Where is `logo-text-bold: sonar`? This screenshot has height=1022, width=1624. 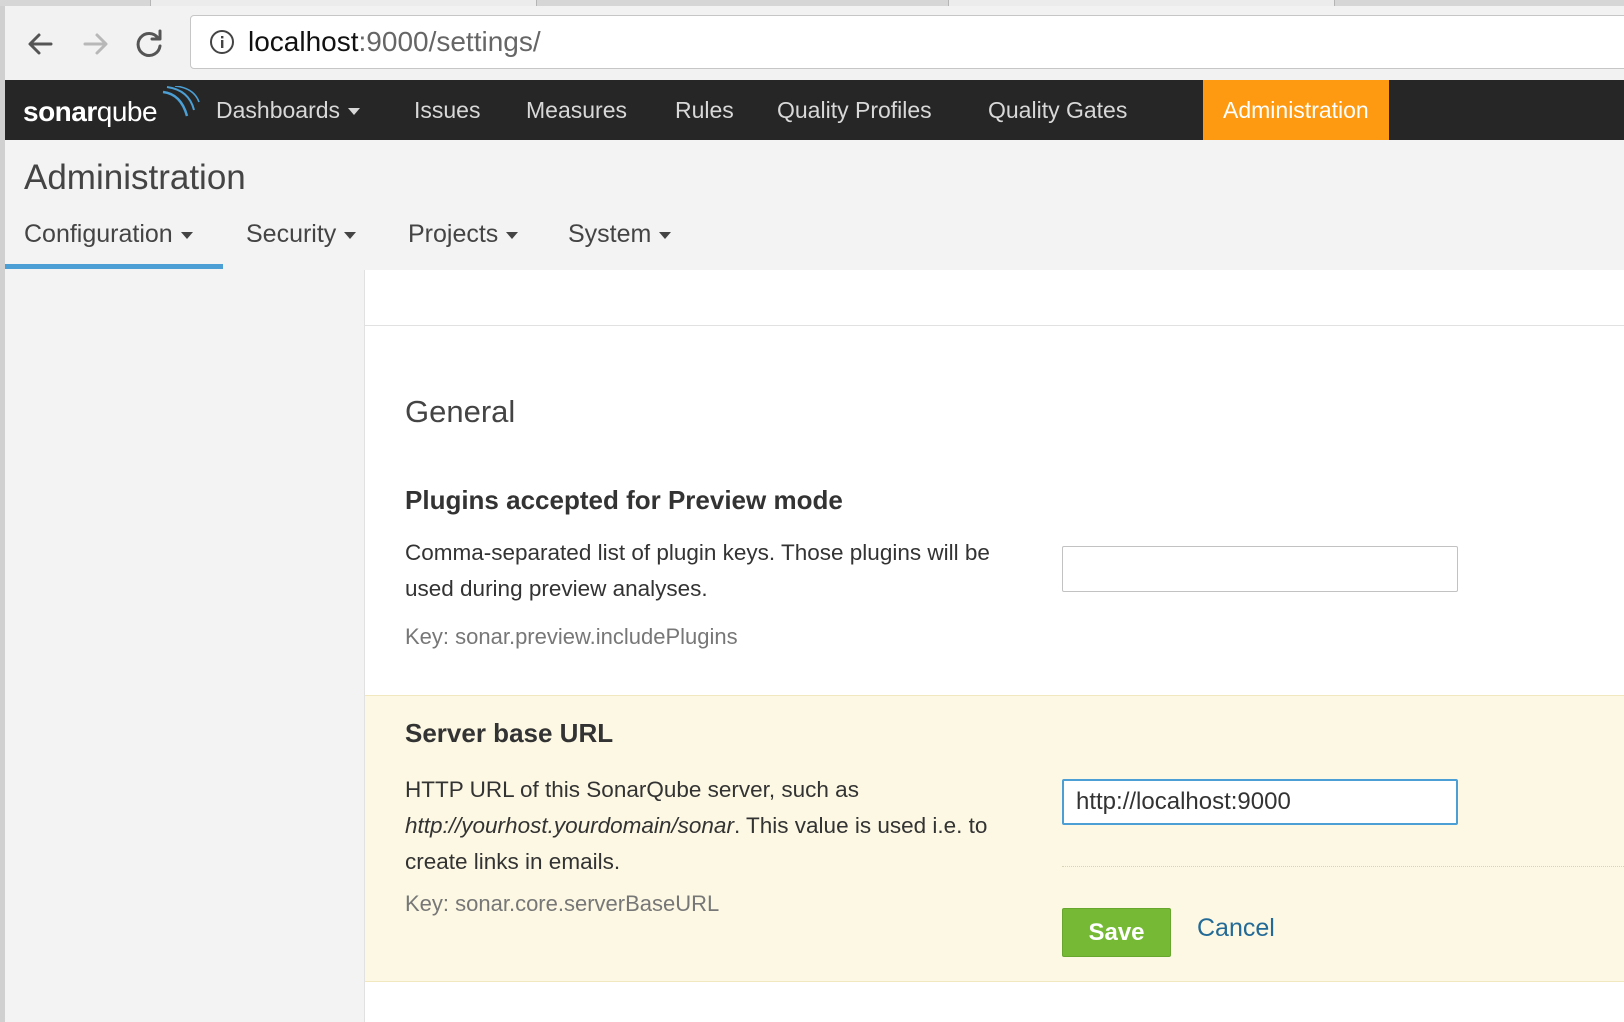
logo-text-bold: sonar is located at coordinates (60, 111).